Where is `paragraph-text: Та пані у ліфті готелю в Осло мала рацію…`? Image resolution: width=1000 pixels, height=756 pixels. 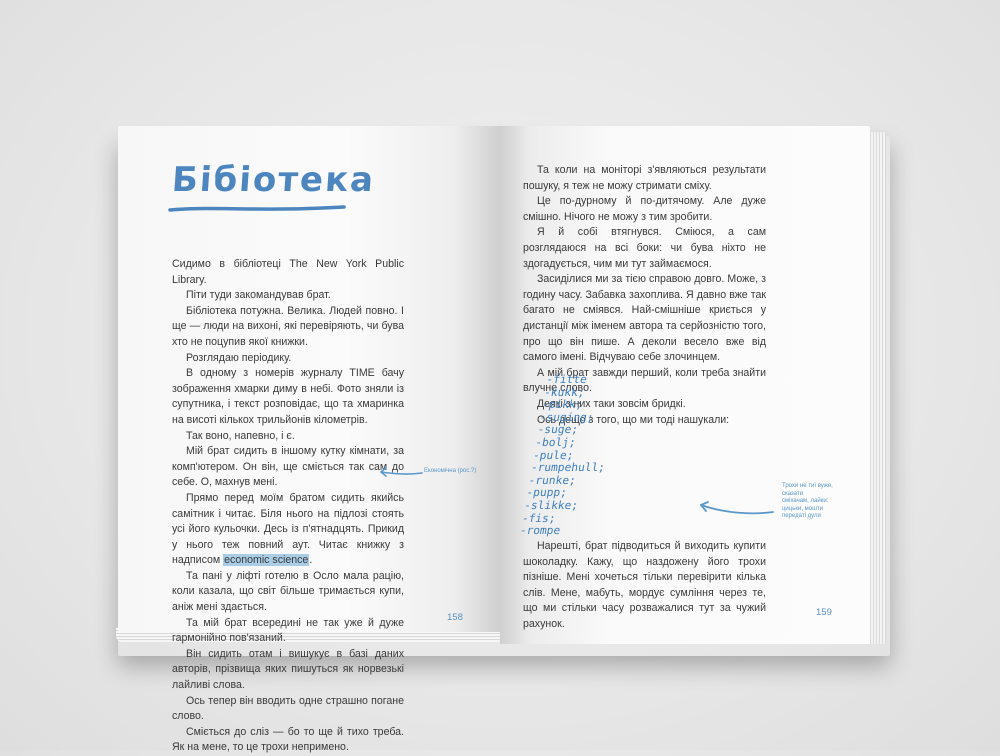 paragraph-text: Та пані у ліфті готелю в Осло мала рацію… is located at coordinates (288, 591).